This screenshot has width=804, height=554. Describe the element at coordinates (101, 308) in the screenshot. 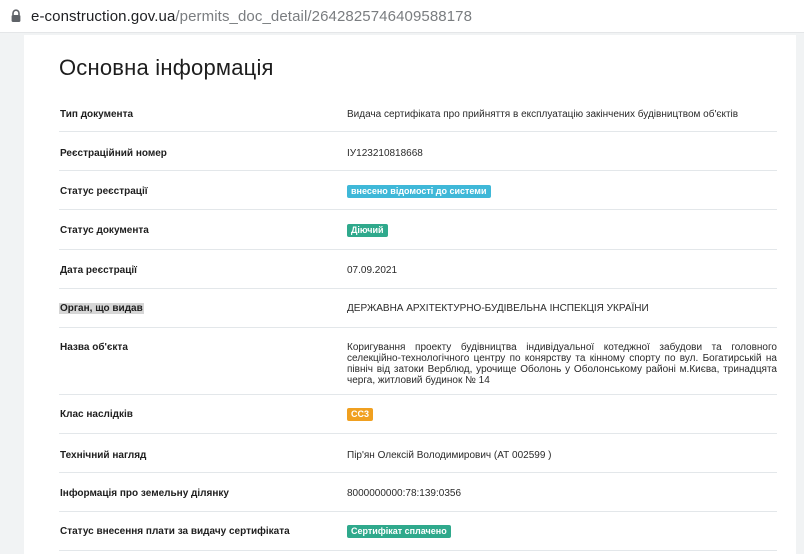

I see `row-label: Орган, що видав` at that location.